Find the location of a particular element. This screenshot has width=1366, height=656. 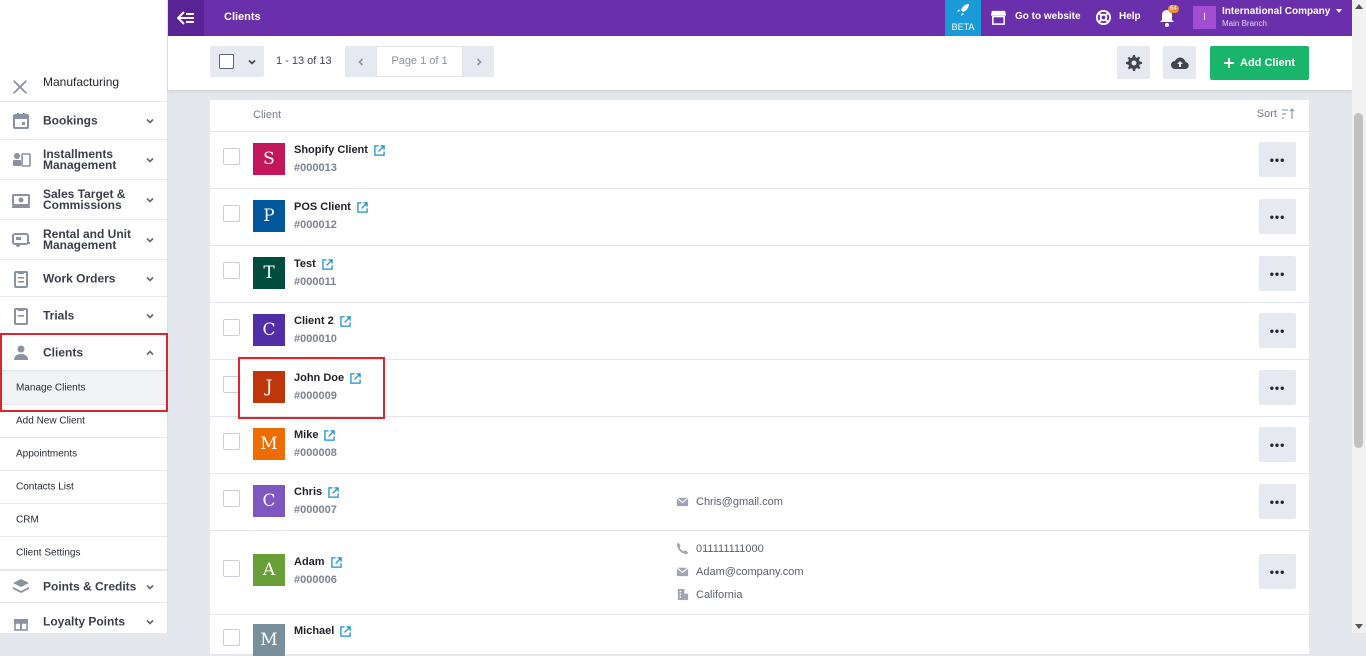

sidebar-subitem-contacts-list: Contacts List is located at coordinates (83, 487).